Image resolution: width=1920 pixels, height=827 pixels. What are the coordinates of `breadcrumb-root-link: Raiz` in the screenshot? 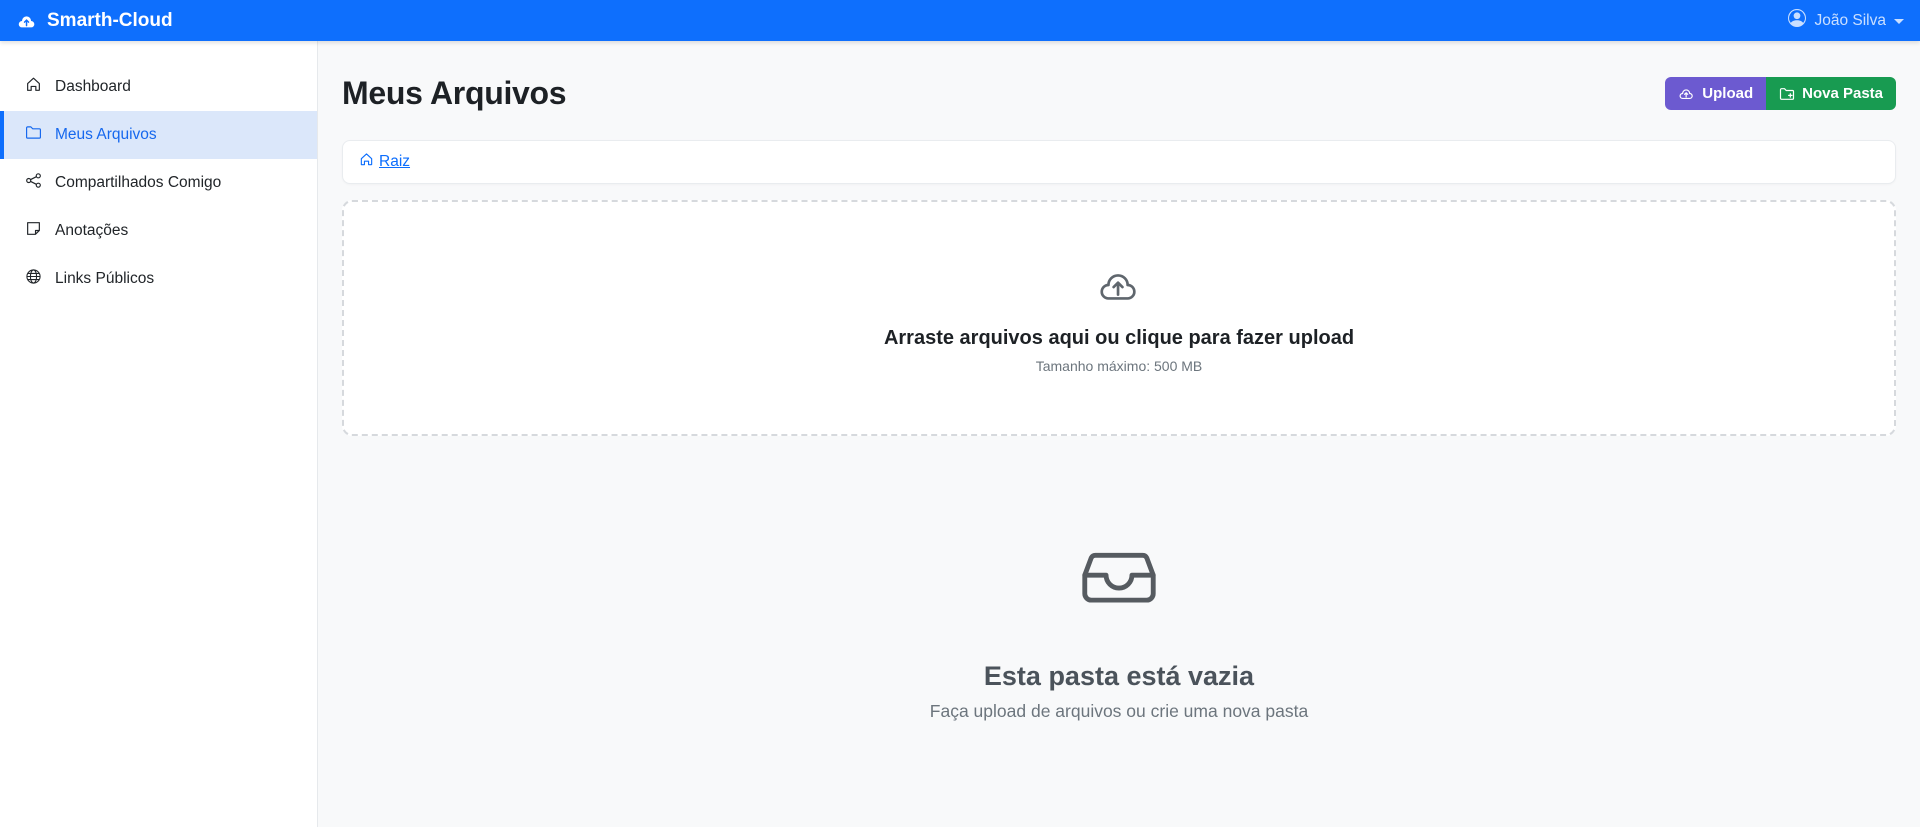 It's located at (384, 162).